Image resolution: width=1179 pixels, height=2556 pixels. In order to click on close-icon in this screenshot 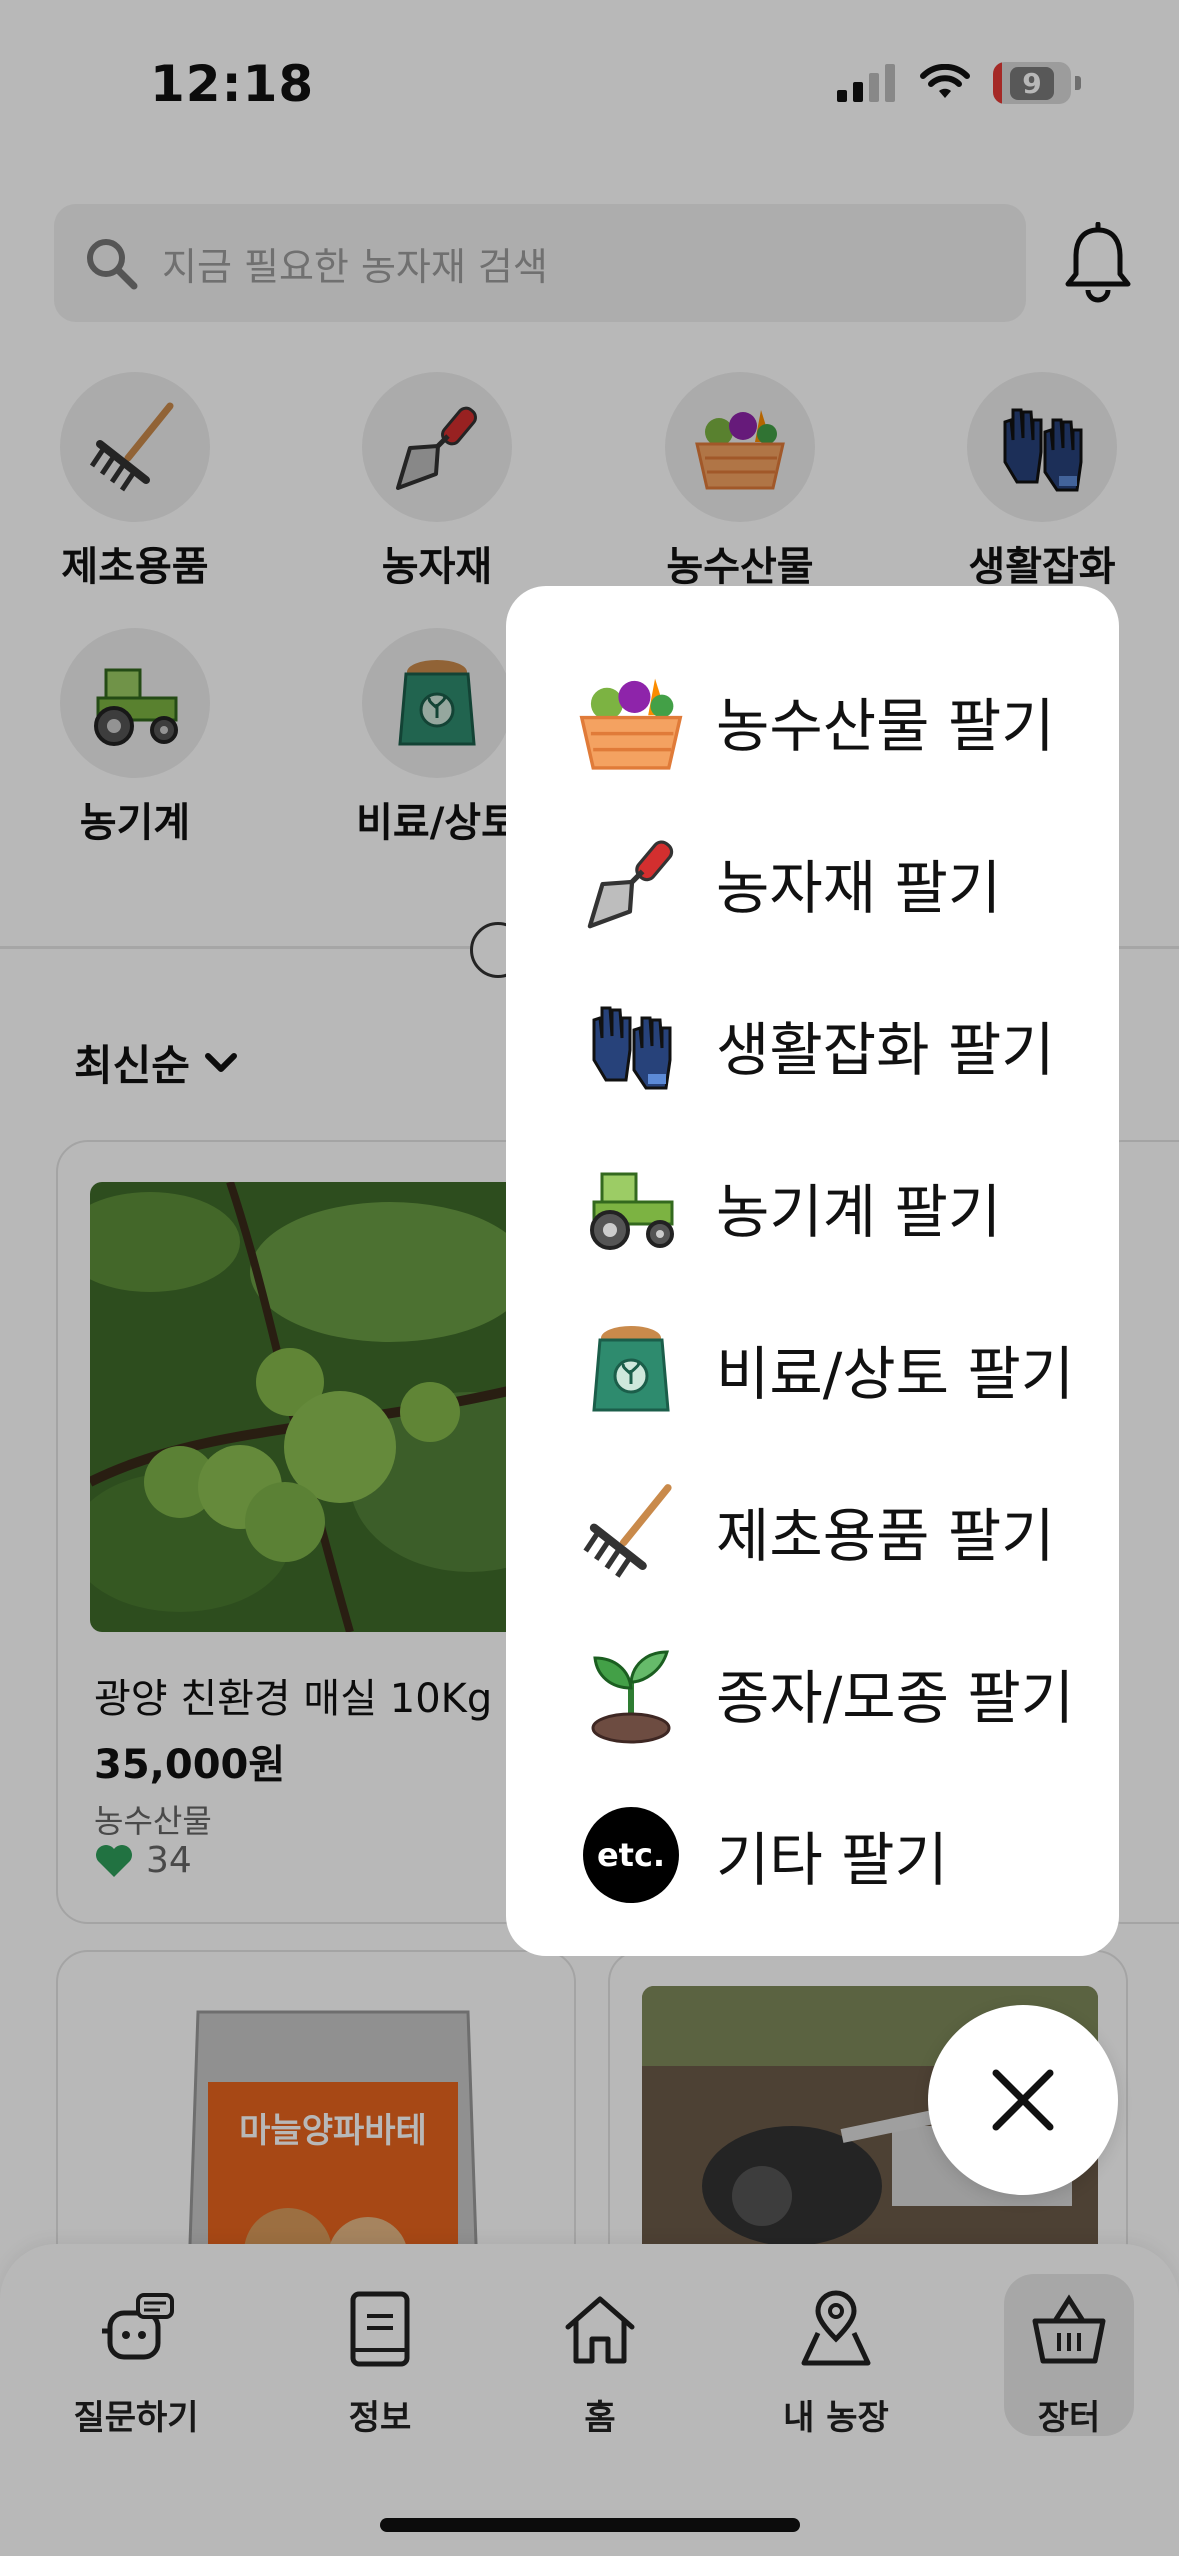, I will do `click(1023, 2100)`.